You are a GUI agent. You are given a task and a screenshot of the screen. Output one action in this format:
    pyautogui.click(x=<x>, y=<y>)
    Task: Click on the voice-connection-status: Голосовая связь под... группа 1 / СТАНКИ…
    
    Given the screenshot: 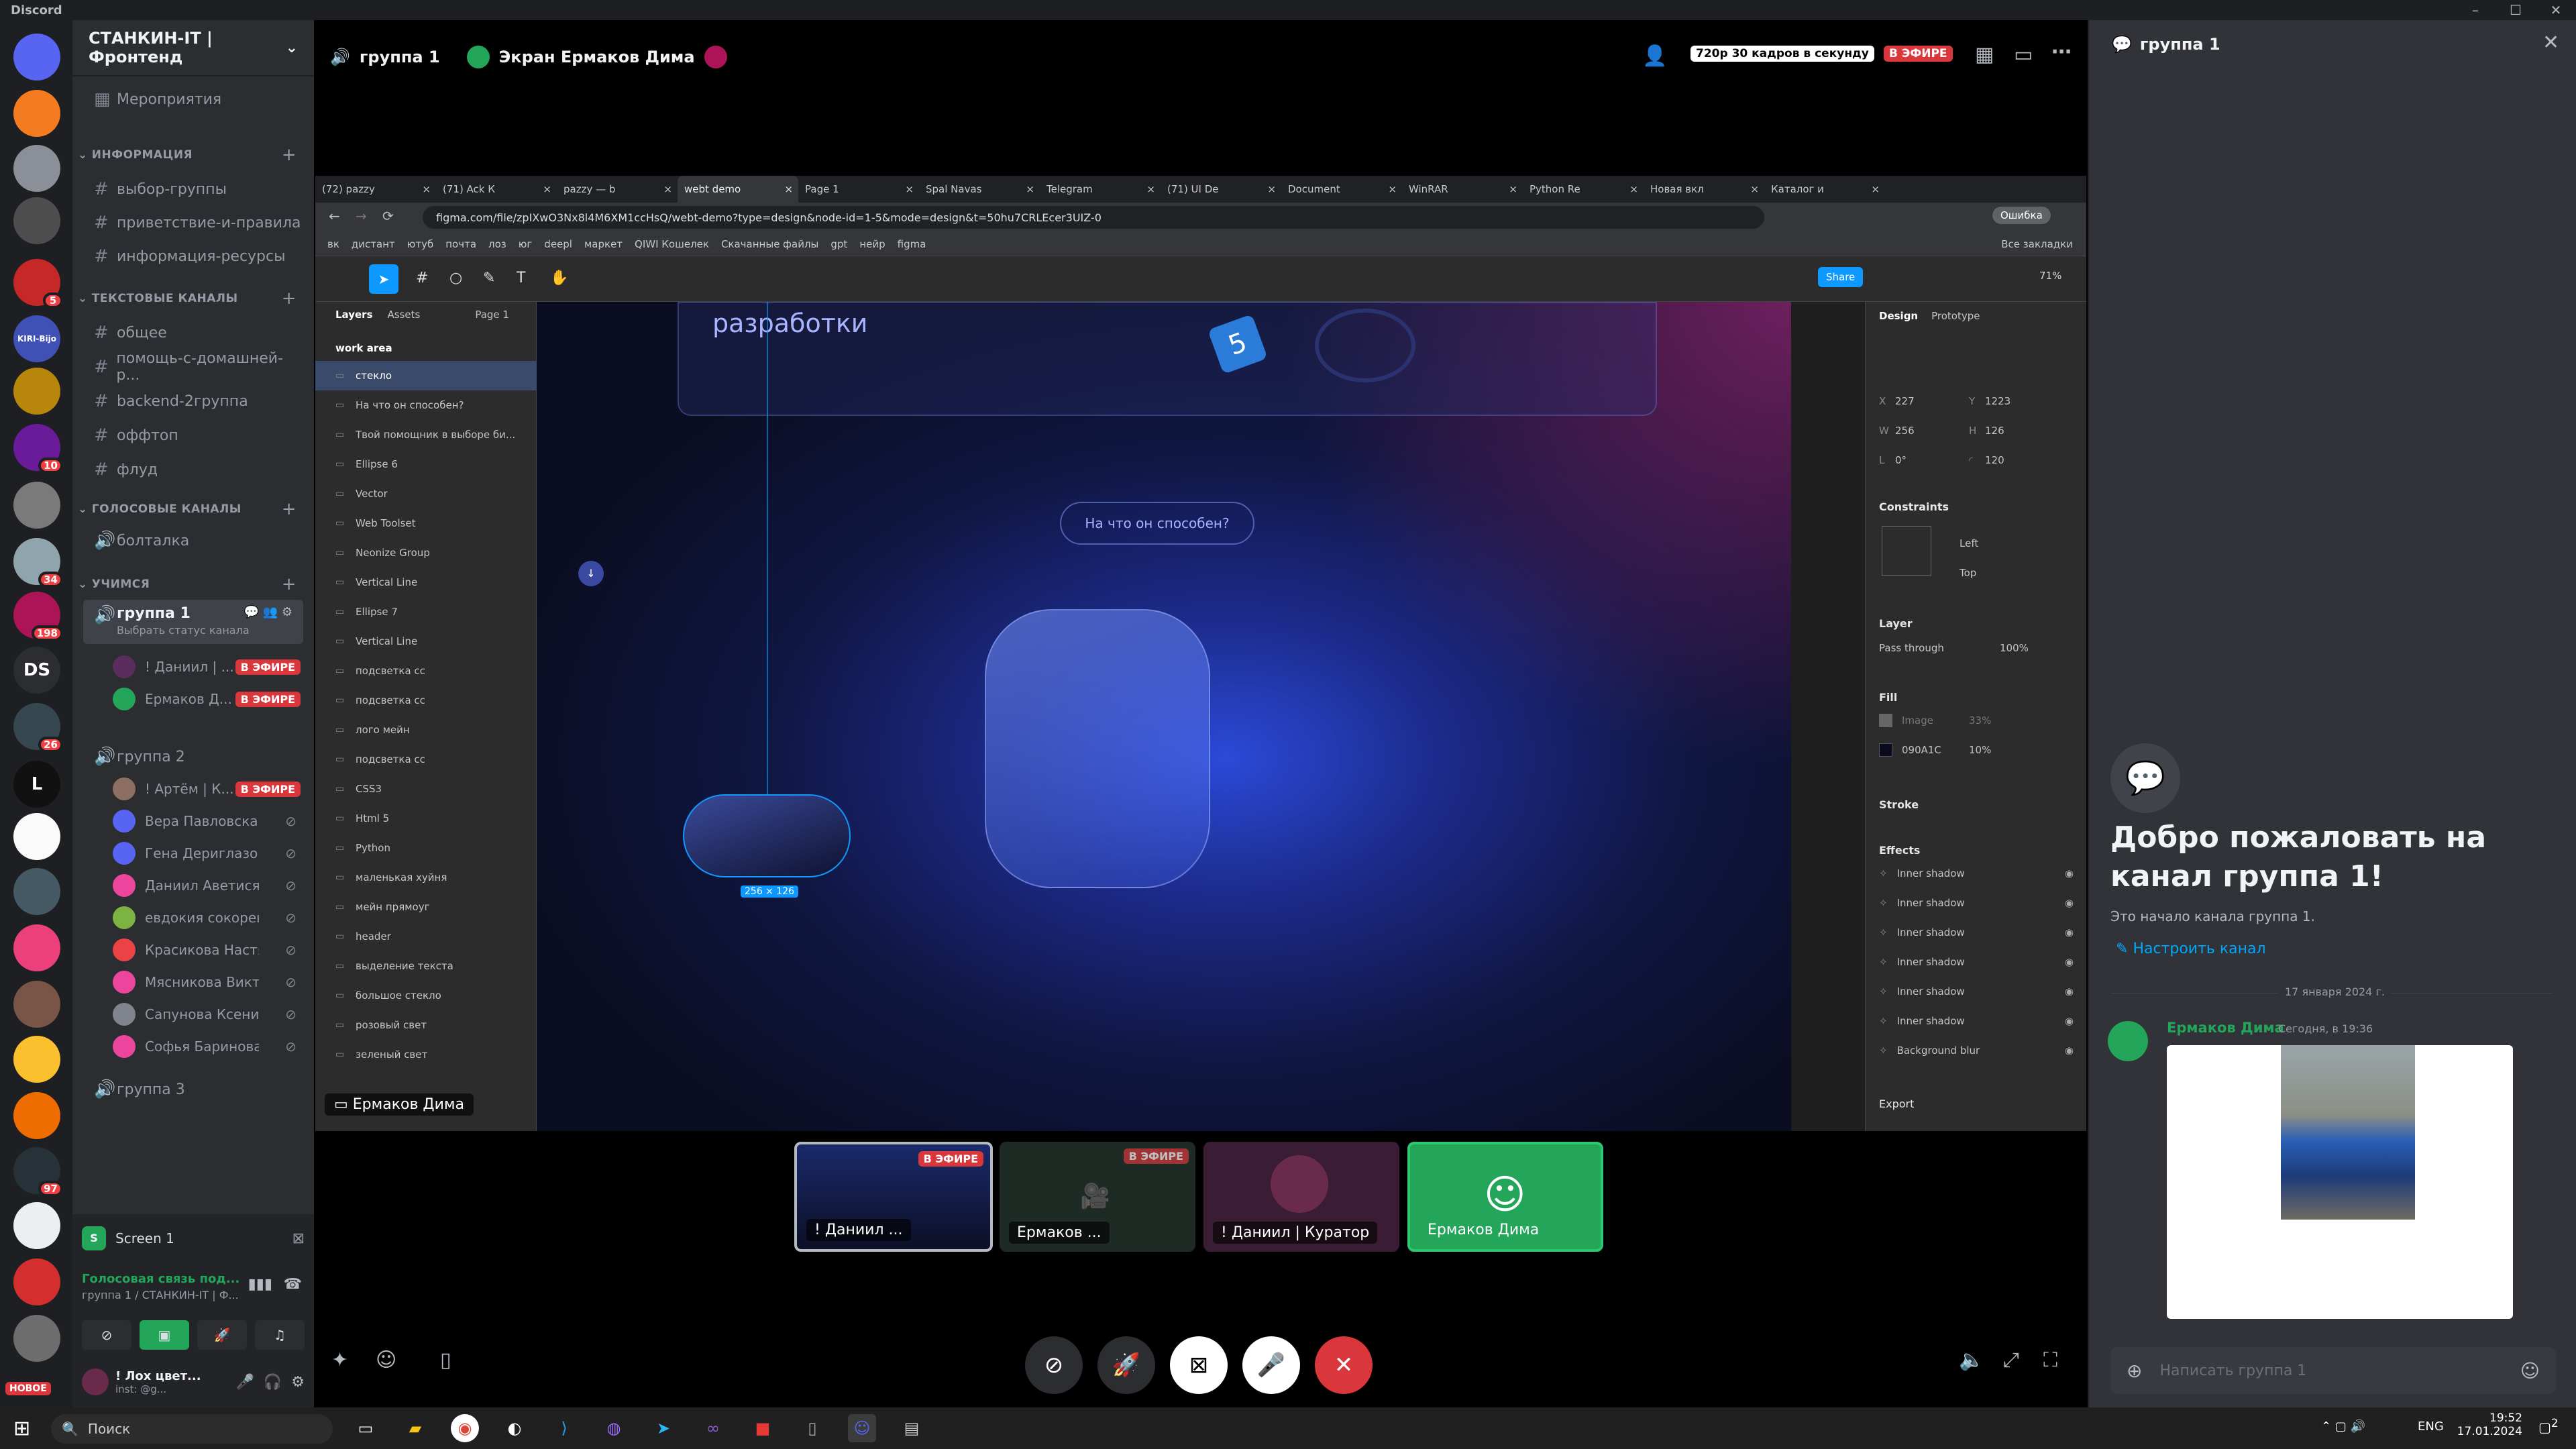 What is the action you would take?
    pyautogui.click(x=193, y=1292)
    